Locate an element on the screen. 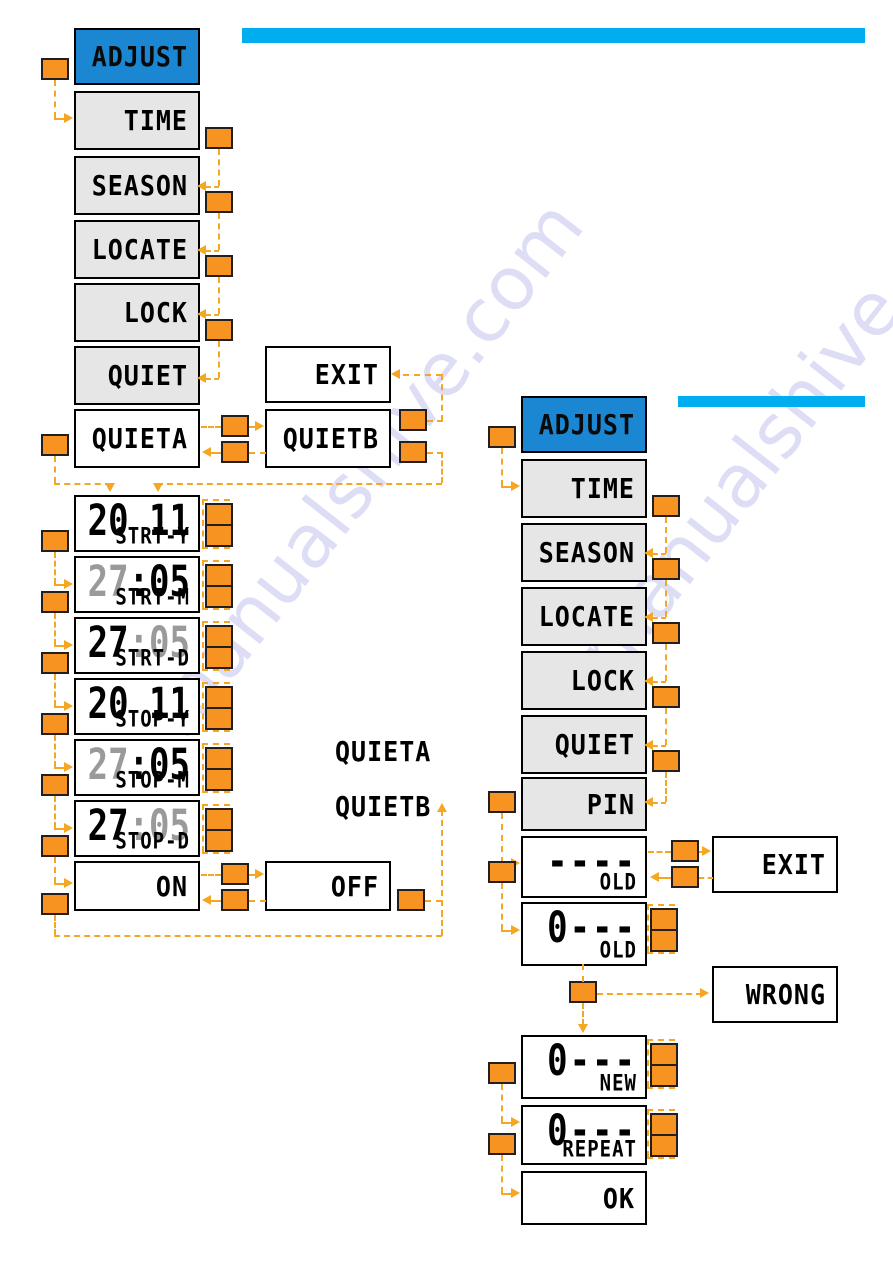  lcd-adjust-right: ADJUST is located at coordinates (584, 424).